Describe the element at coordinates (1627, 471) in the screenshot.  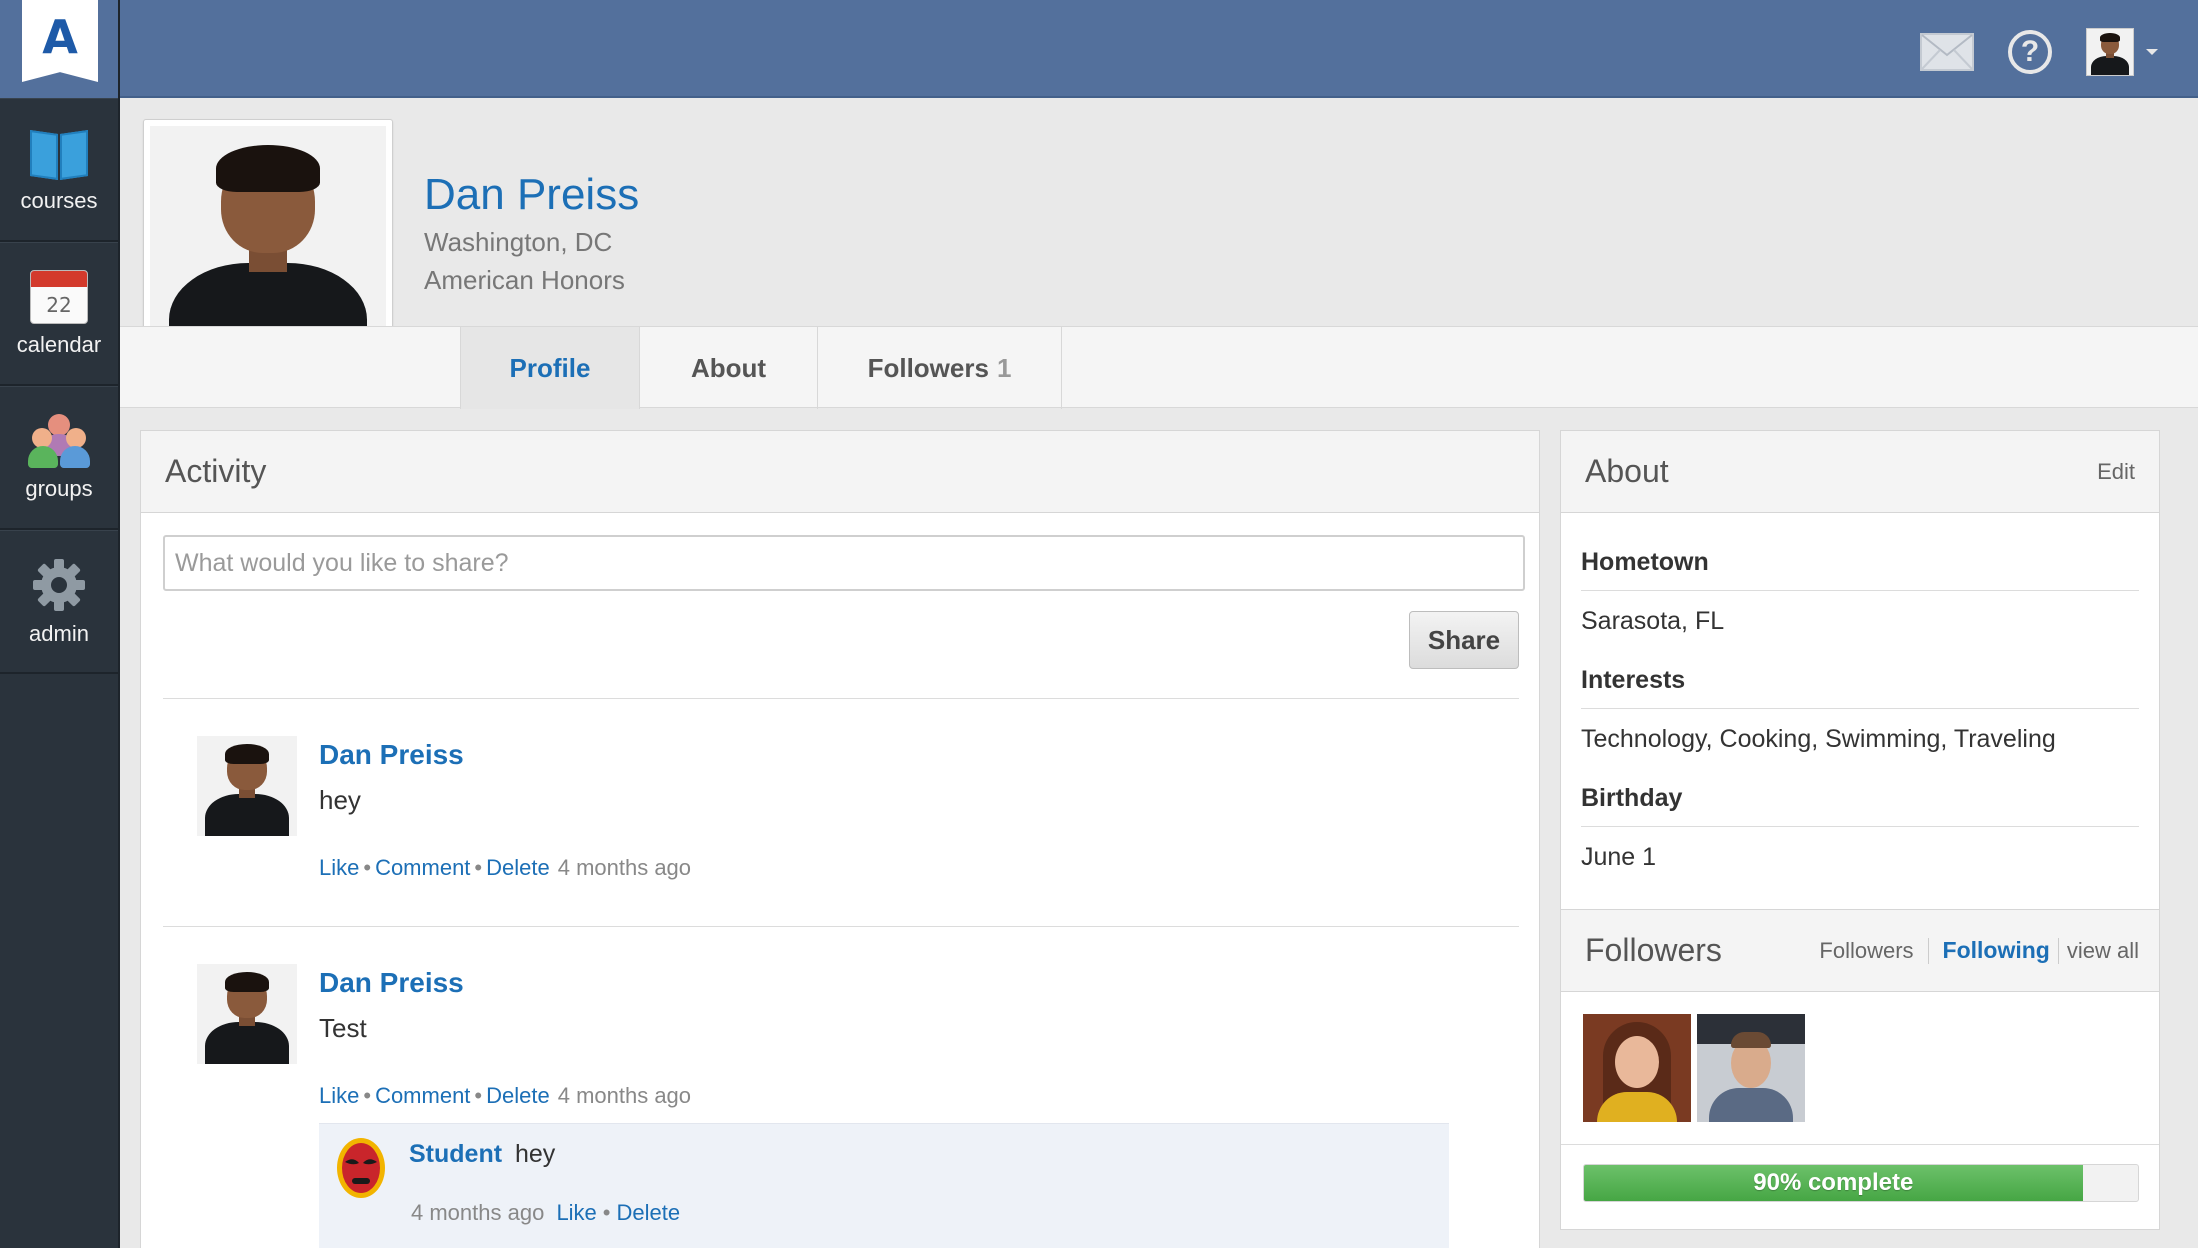
I see `about-title: About` at that location.